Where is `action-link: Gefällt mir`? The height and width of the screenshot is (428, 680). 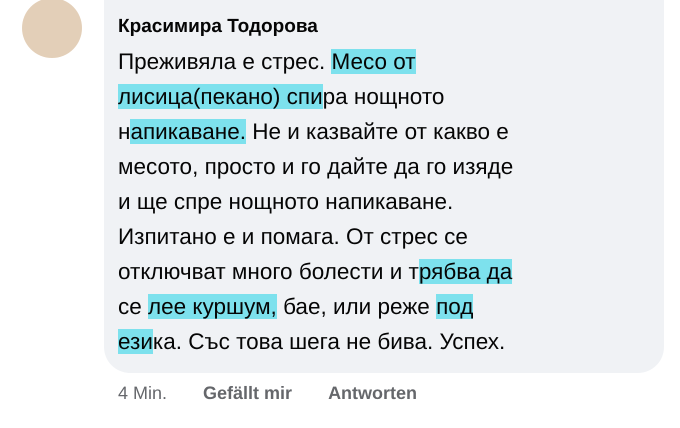
action-link: Gefällt mir is located at coordinates (247, 393).